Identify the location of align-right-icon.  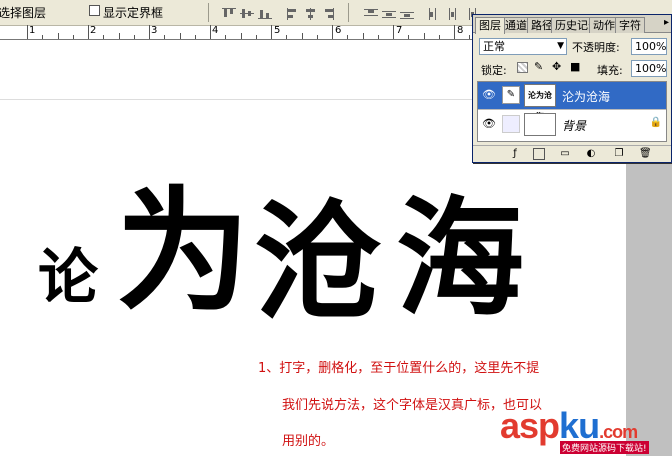
(328, 13).